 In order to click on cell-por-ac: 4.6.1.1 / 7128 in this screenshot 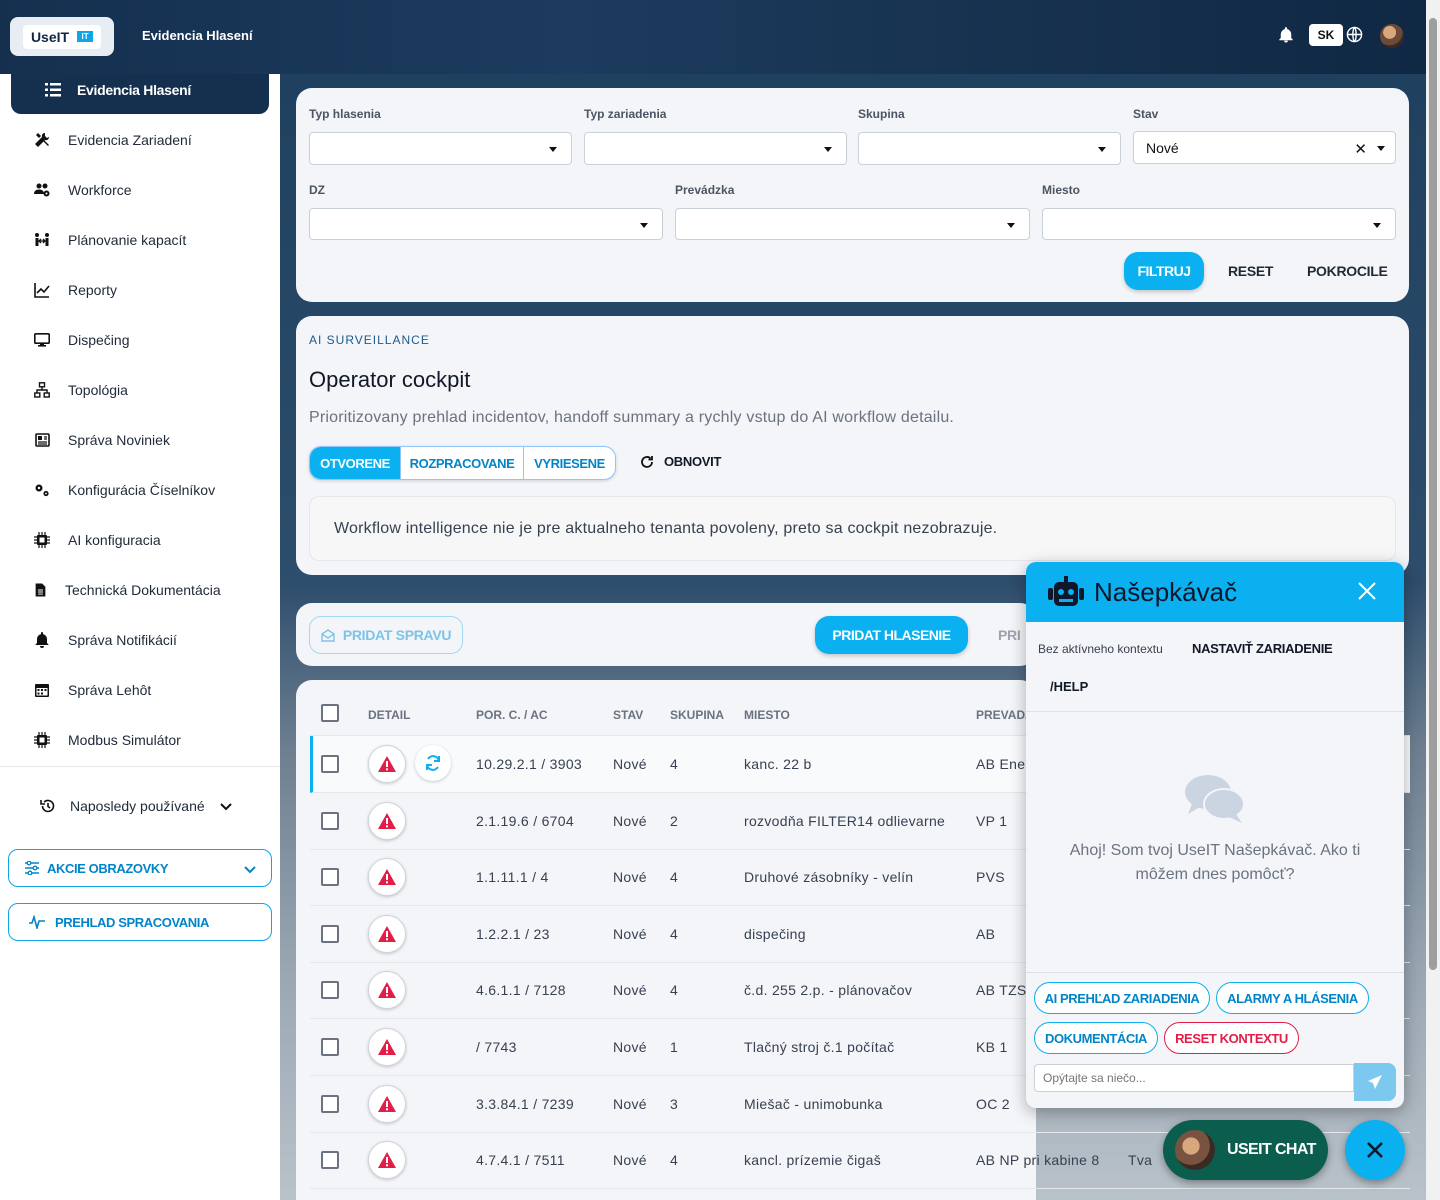, I will do `click(521, 990)`.